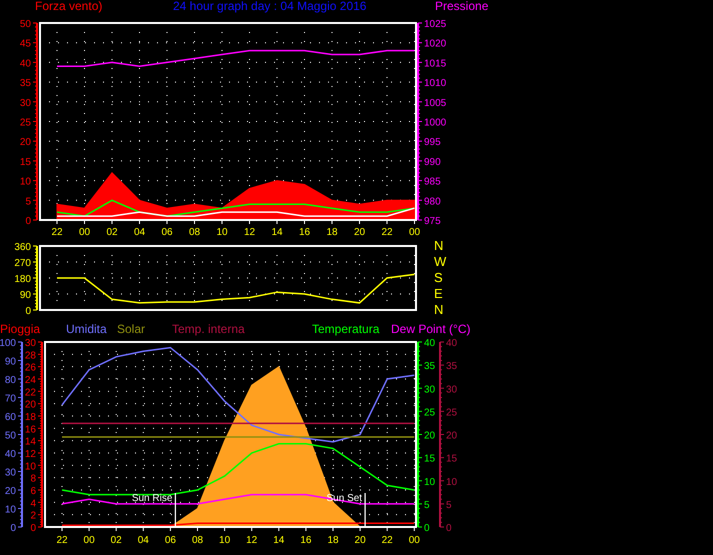 This screenshot has width=713, height=555. What do you see at coordinates (432, 221) in the screenshot?
I see `axis-tick-label: 975` at bounding box center [432, 221].